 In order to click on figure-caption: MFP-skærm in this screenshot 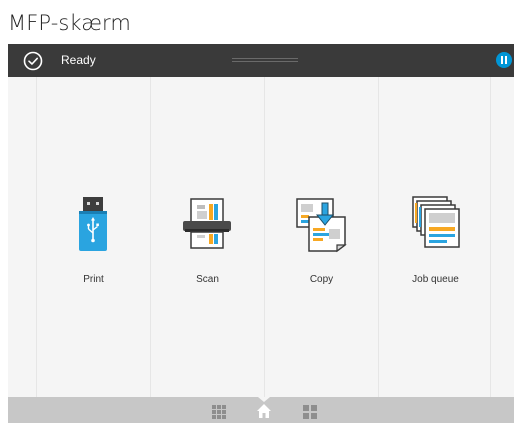, I will do `click(69, 23)`.